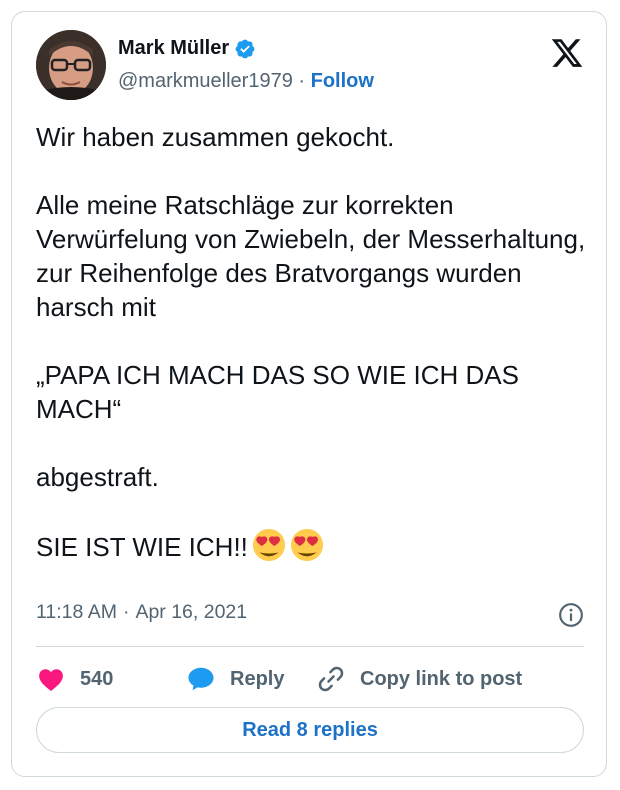  I want to click on read-replies-label: Read 8 replies, so click(310, 729).